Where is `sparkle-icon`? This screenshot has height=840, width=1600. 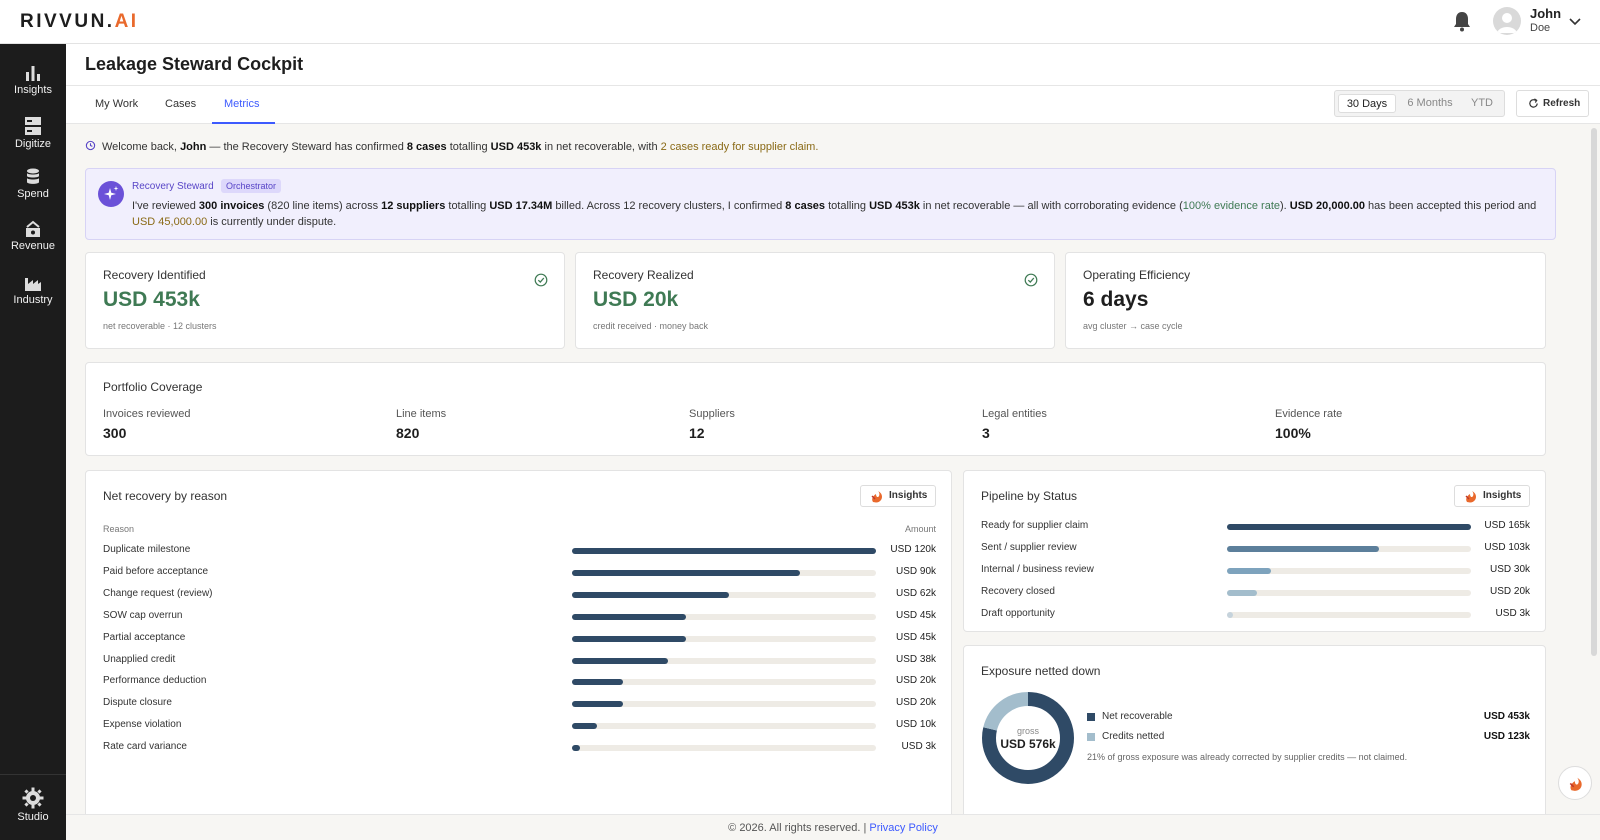 sparkle-icon is located at coordinates (111, 194).